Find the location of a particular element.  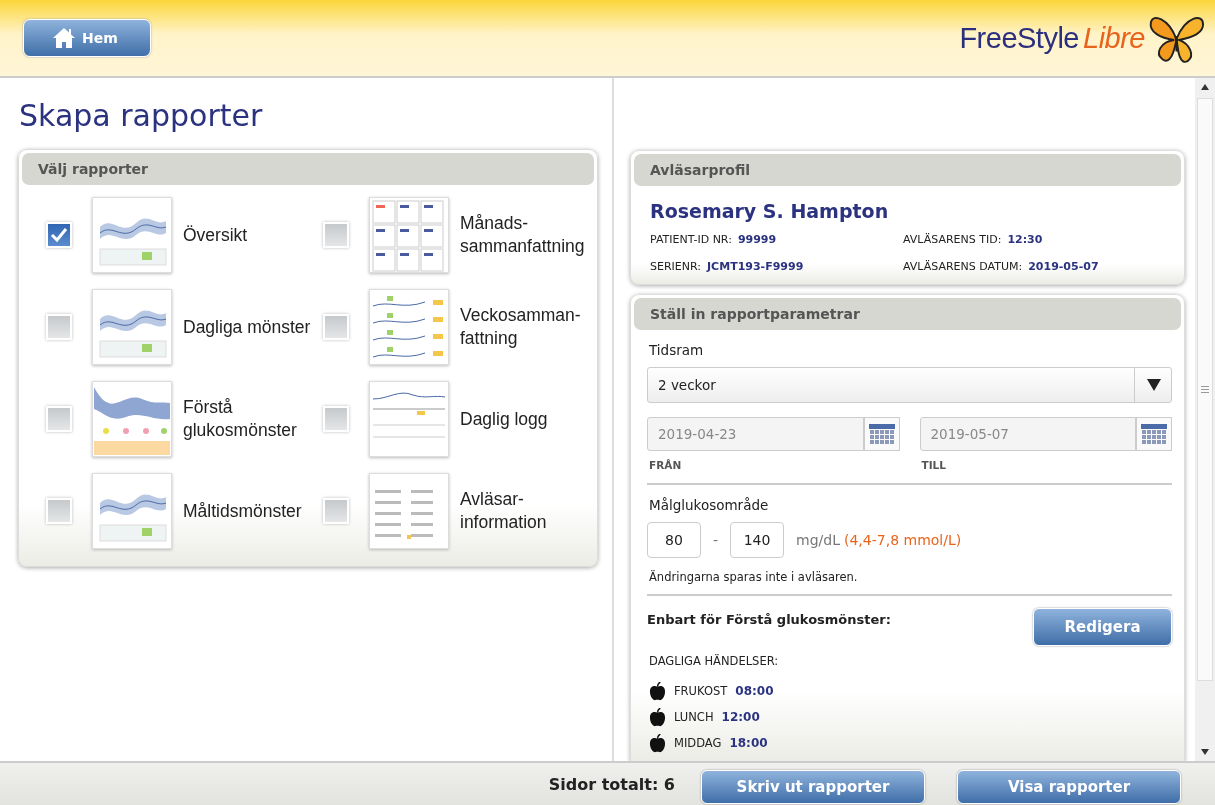

report-label: Daglig logg is located at coordinates (504, 419).